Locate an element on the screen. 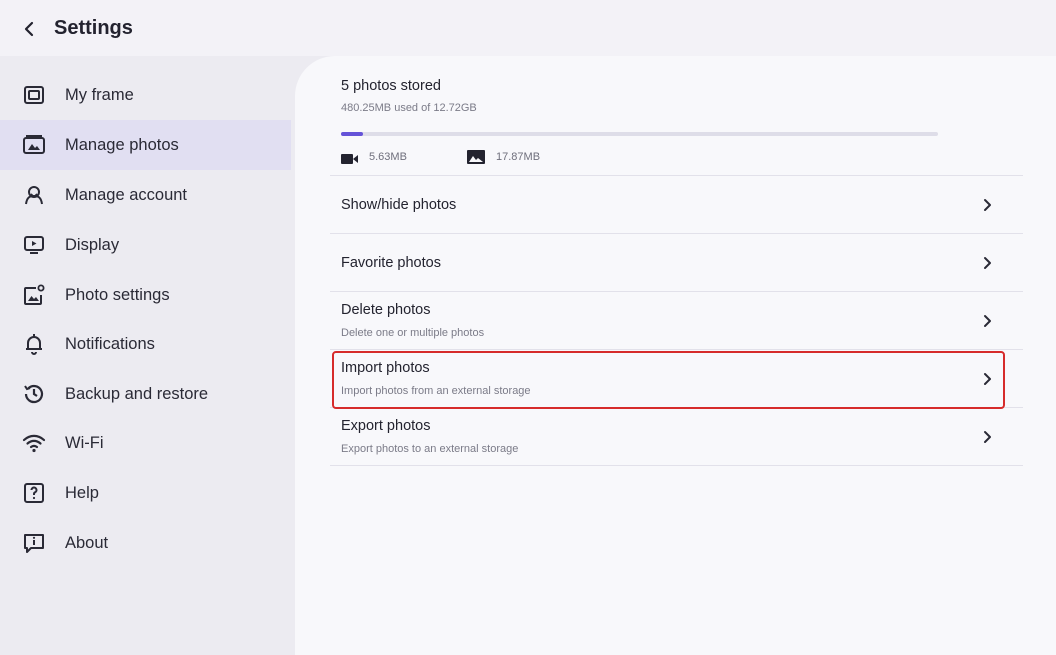  image-icon is located at coordinates (476, 159).